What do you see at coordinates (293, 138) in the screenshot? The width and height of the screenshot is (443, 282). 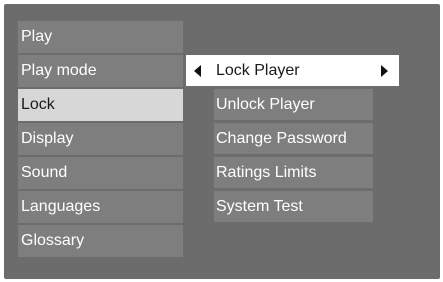 I see `submenu-item-change-password: Change Password` at bounding box center [293, 138].